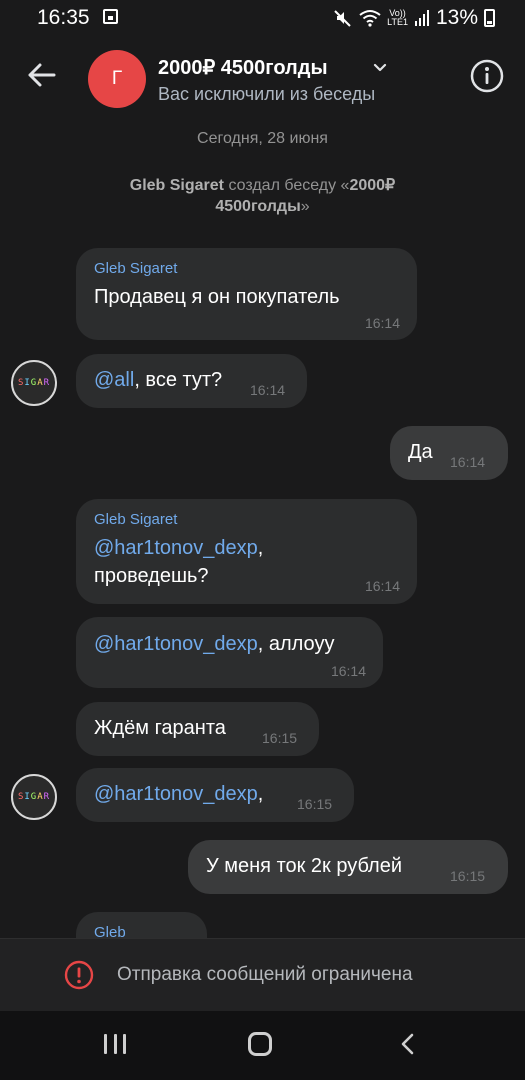 Image resolution: width=525 pixels, height=1080 pixels. Describe the element at coordinates (117, 79) in the screenshot. I see `chat-avatar: Г` at that location.